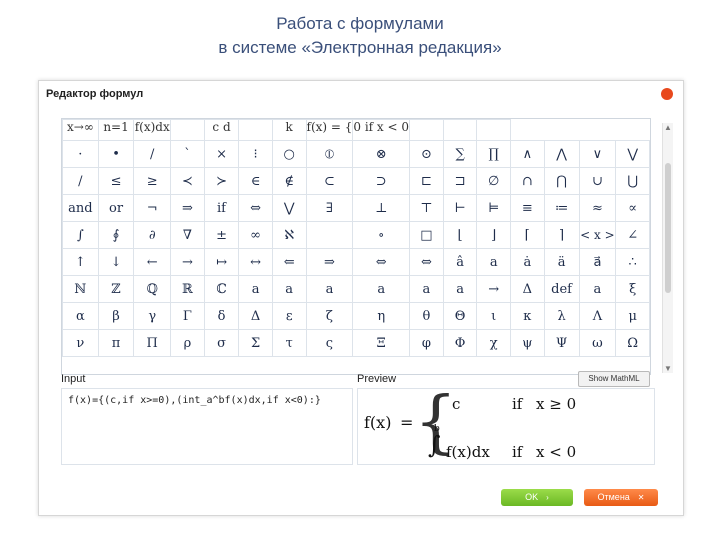 This screenshot has width=720, height=540. What do you see at coordinates (255, 316) in the screenshot?
I see `palette-symbol-button: Δ` at bounding box center [255, 316].